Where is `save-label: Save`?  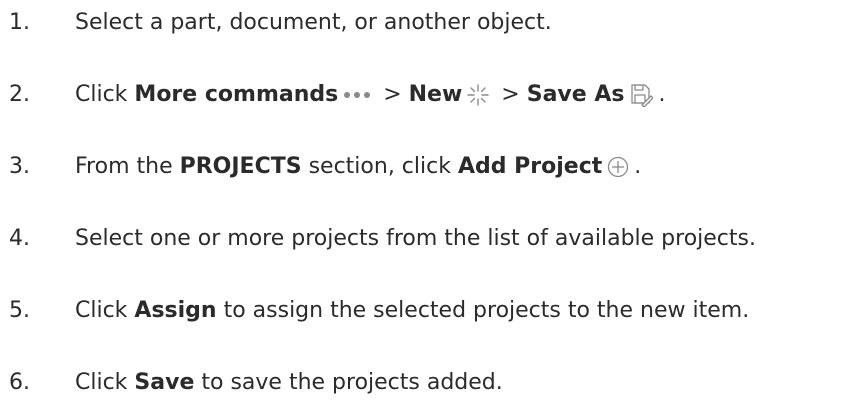 save-label: Save is located at coordinates (164, 382).